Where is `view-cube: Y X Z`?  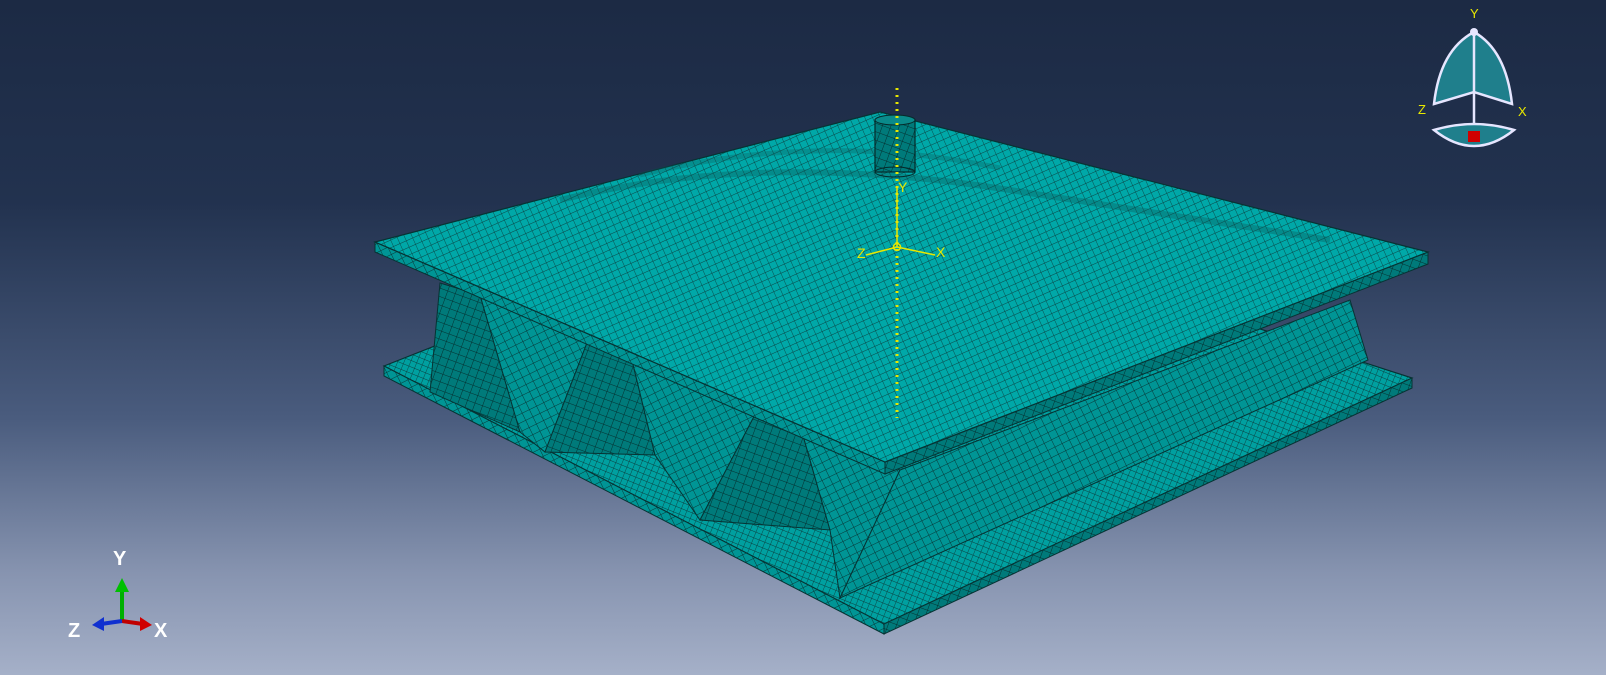
view-cube: Y X Z is located at coordinates (1472, 77).